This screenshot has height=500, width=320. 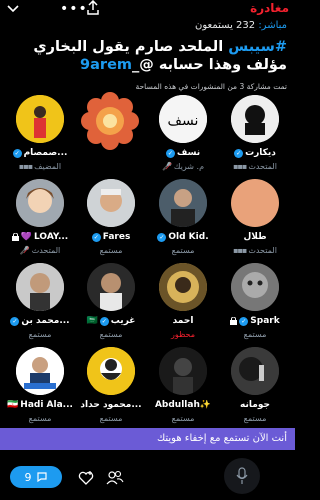 What do you see at coordinates (147, 439) in the screenshot?
I see `anonymous-banner: أنت الآن تستمع مع إخفاء هويتك` at bounding box center [147, 439].